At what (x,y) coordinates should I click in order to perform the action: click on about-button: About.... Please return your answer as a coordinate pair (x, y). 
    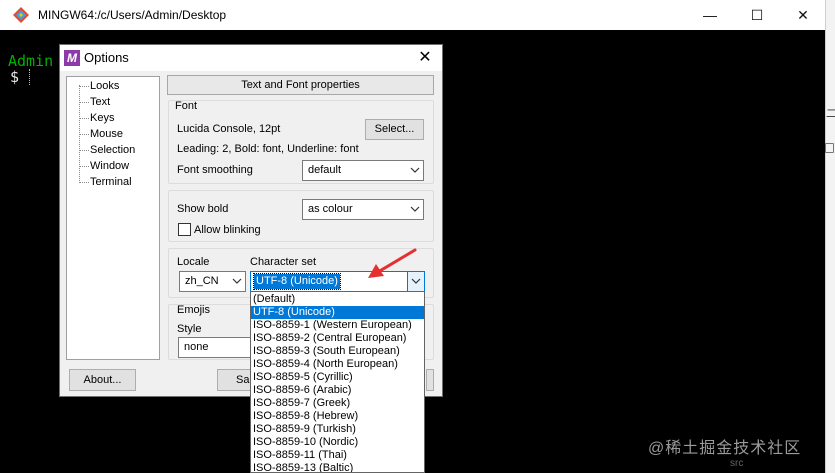
    Looking at the image, I should click on (102, 380).